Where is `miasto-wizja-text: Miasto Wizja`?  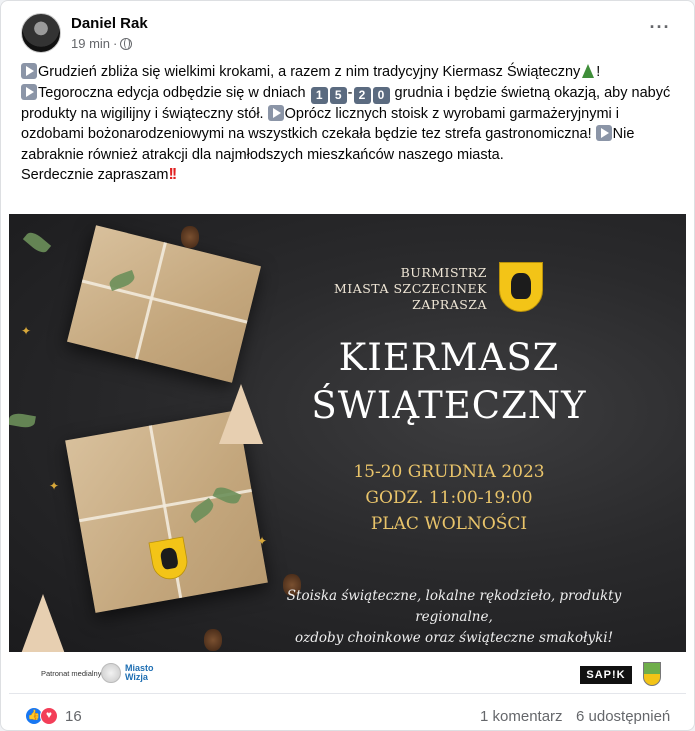
miasto-wizja-text: Miasto Wizja is located at coordinates (139, 673).